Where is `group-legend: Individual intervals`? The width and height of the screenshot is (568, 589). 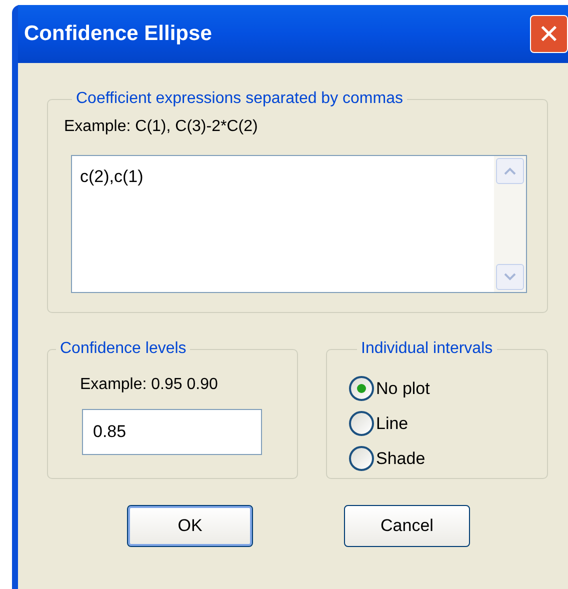
group-legend: Individual intervals is located at coordinates (427, 349).